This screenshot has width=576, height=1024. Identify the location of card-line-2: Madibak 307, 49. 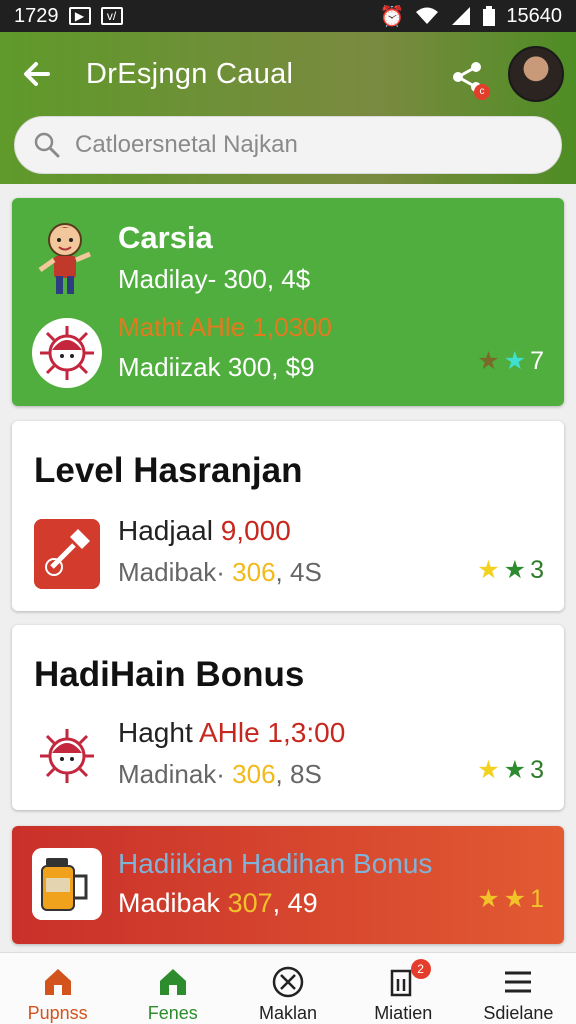
(218, 903).